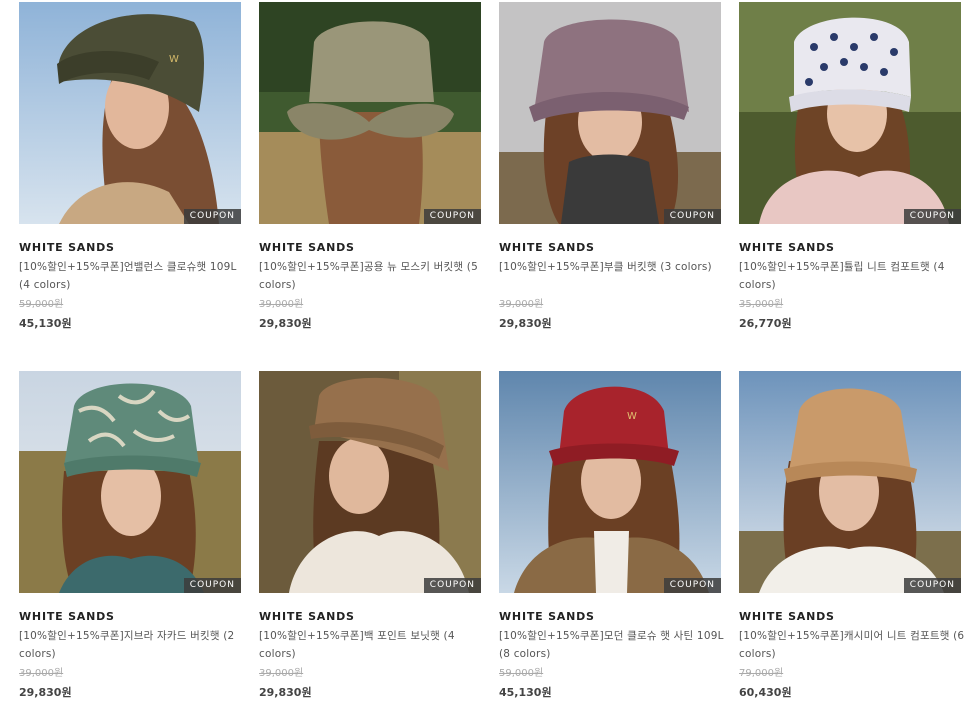 Image resolution: width=968 pixels, height=724 pixels. What do you see at coordinates (761, 304) in the screenshot?
I see `original-price: 35,000원` at bounding box center [761, 304].